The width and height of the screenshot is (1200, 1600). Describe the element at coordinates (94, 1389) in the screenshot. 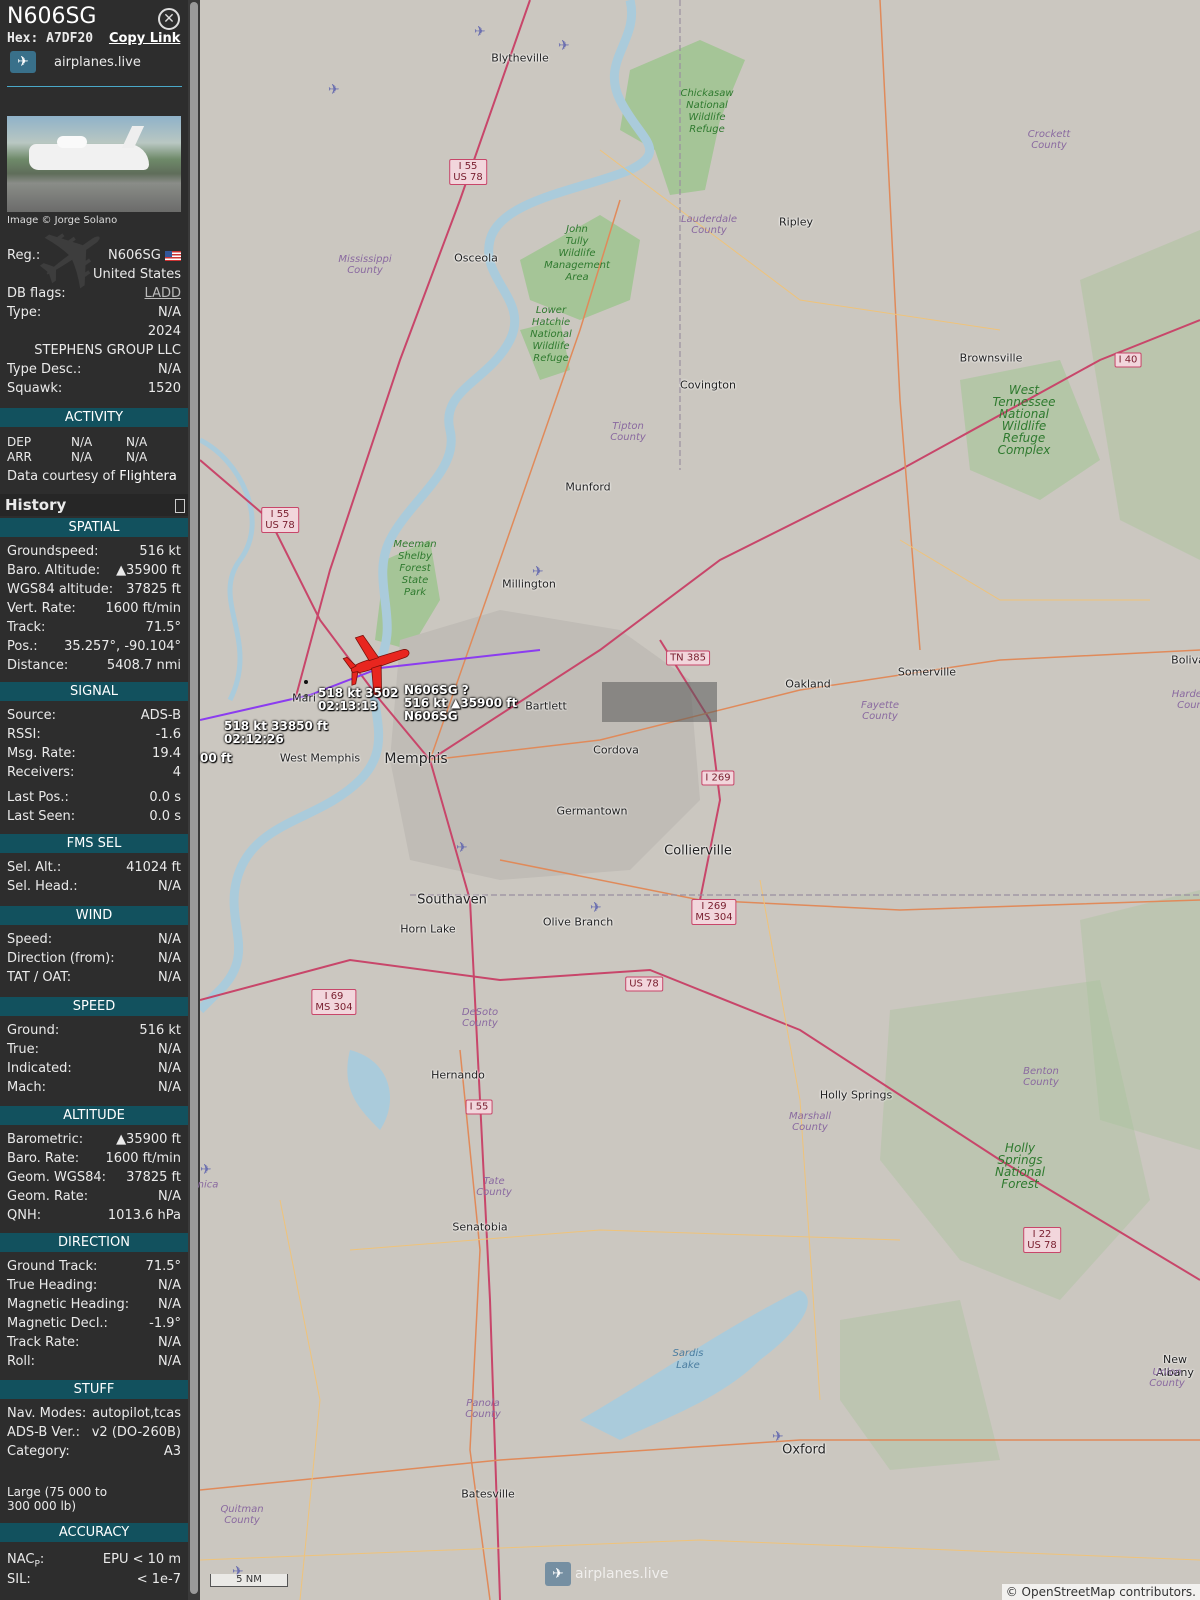

I see `section-stuff: STUFF` at that location.